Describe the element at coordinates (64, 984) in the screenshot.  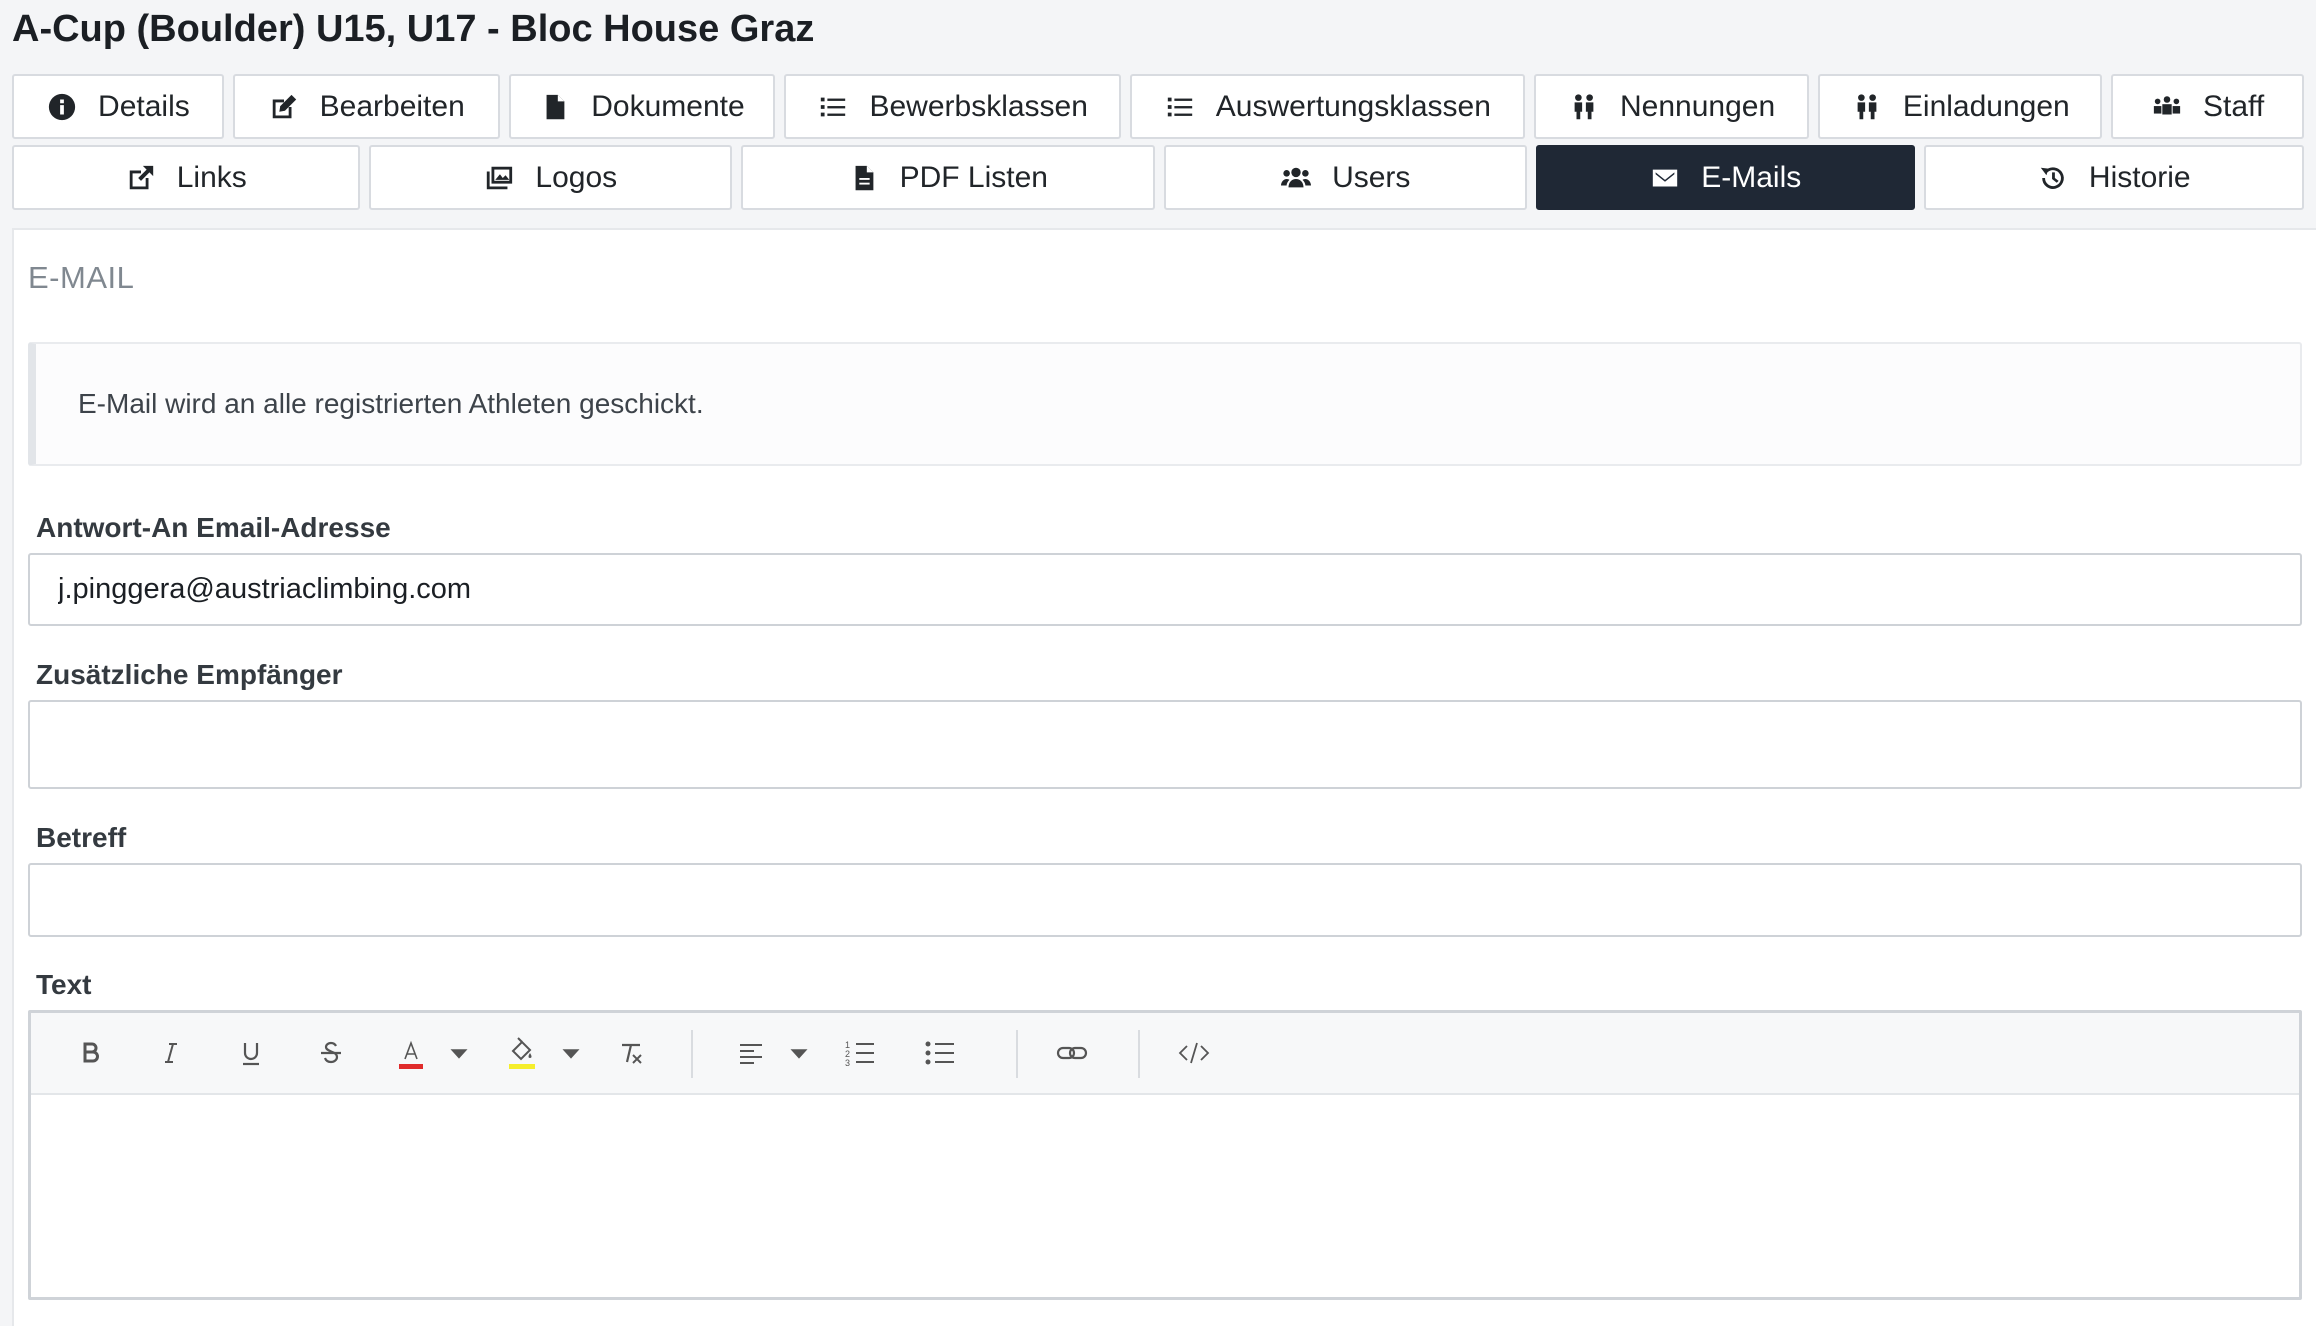
I see `text-label: Text` at that location.